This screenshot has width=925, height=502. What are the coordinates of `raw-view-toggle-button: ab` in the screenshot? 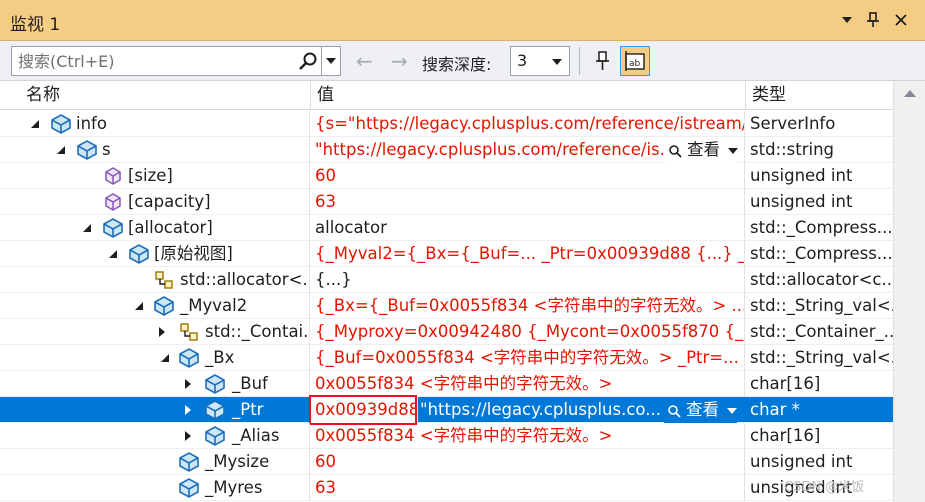 It's located at (635, 61).